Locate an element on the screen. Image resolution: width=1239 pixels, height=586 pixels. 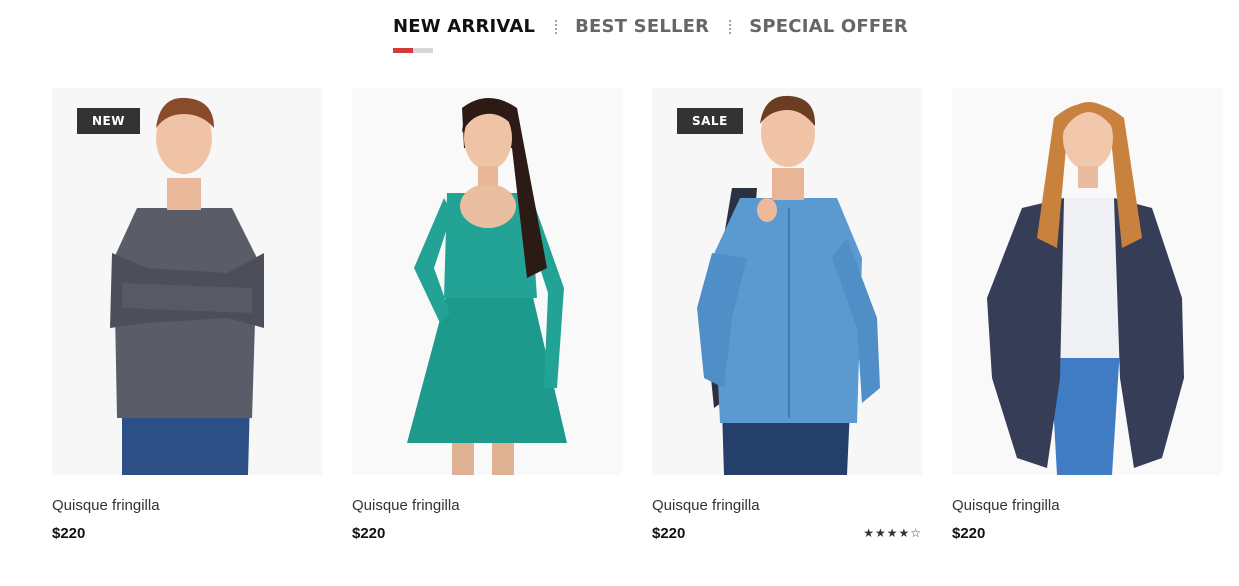
star-rating: ★★★★☆ is located at coordinates (892, 533).